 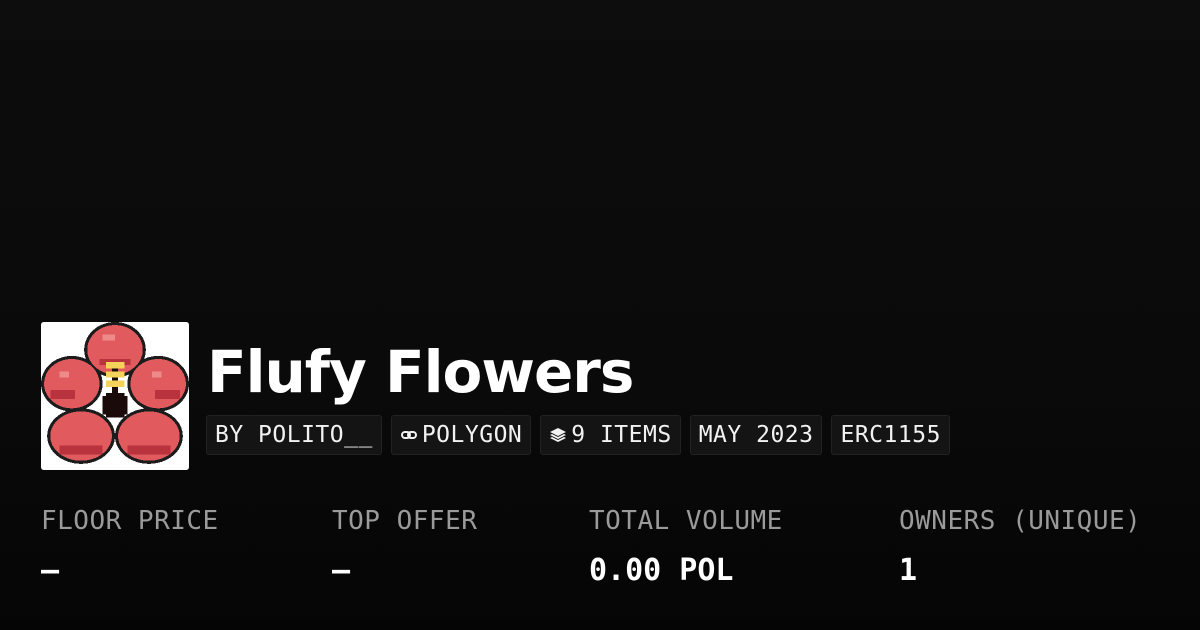 I want to click on chain-chip: POLYGON, so click(x=461, y=435).